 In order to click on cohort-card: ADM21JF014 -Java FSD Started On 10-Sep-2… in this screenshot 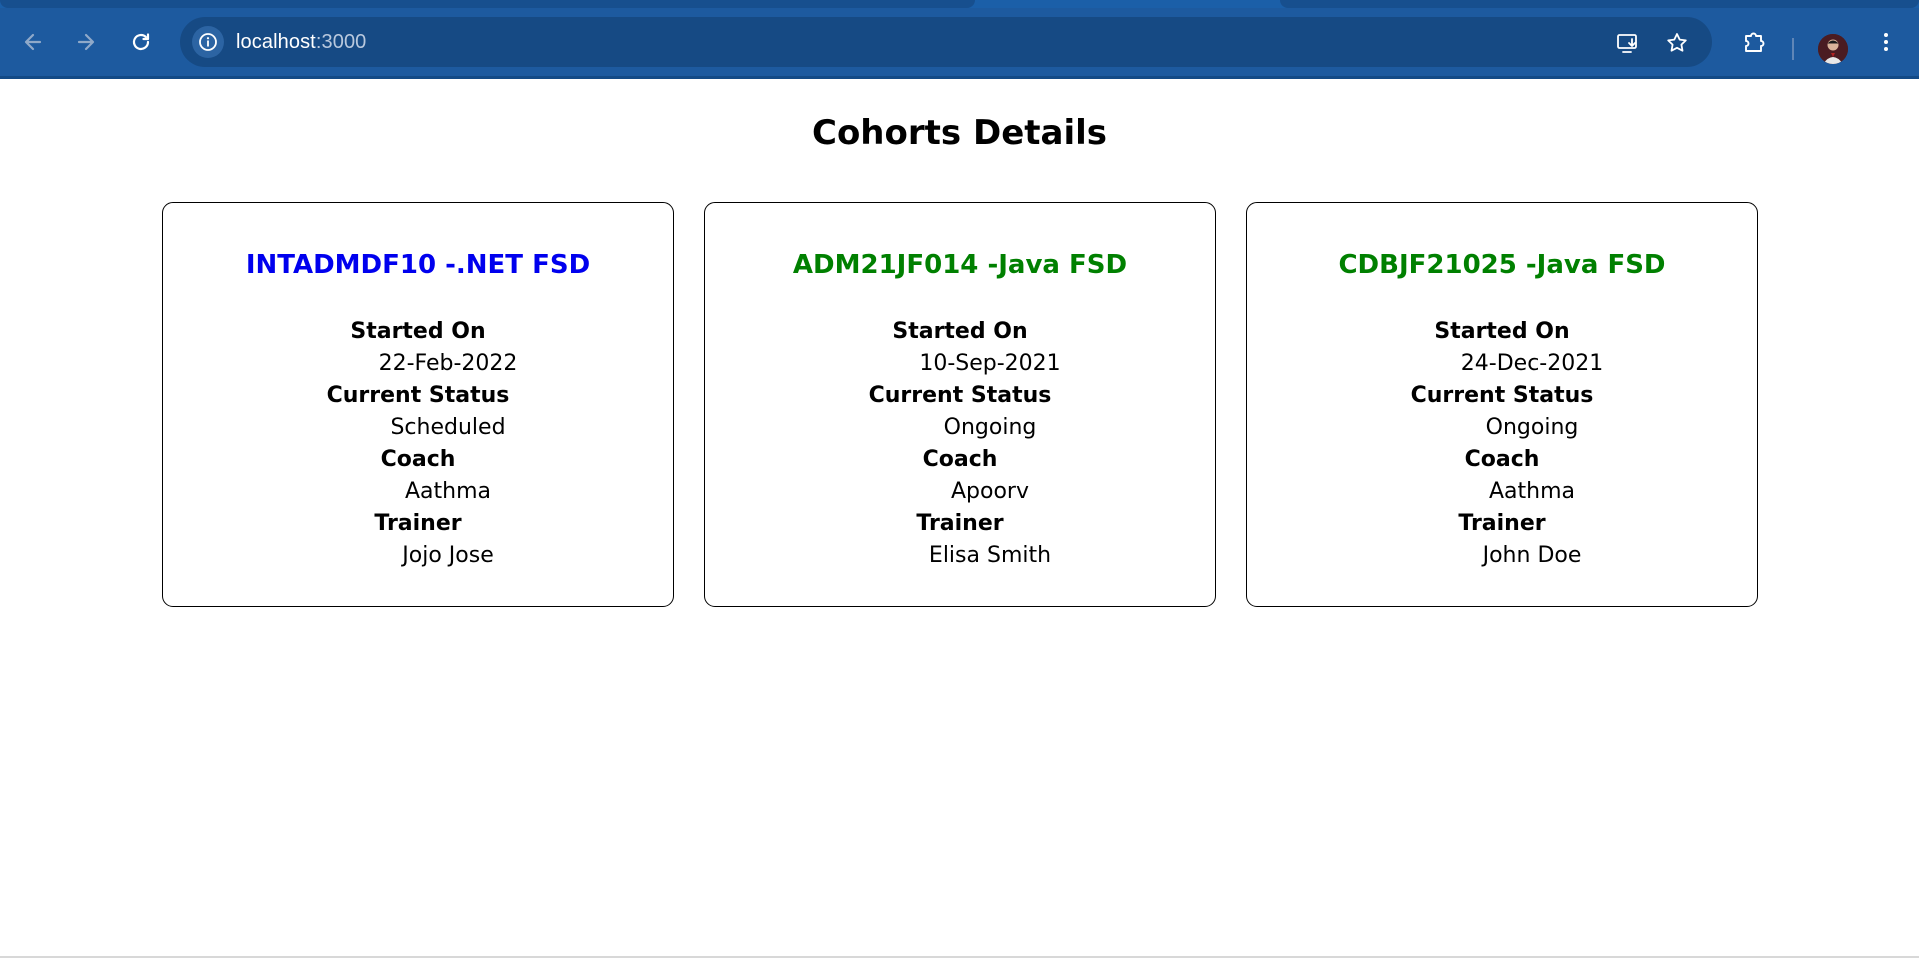, I will do `click(960, 404)`.